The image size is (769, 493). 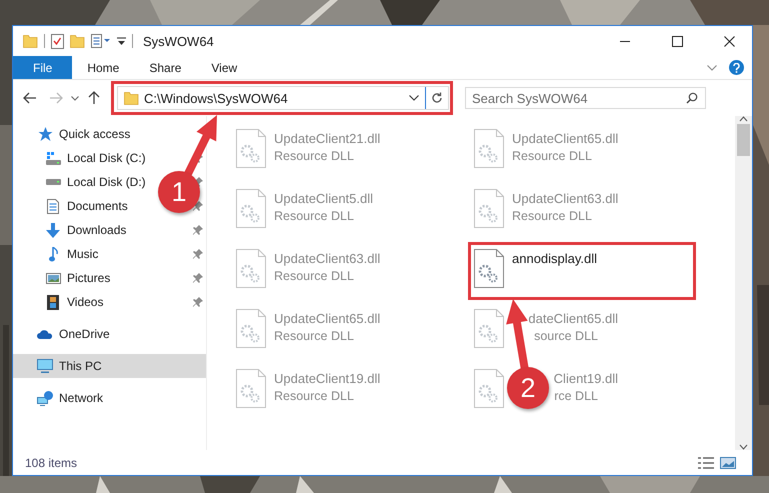 What do you see at coordinates (70, 398) in the screenshot?
I see `nav-item: Network` at bounding box center [70, 398].